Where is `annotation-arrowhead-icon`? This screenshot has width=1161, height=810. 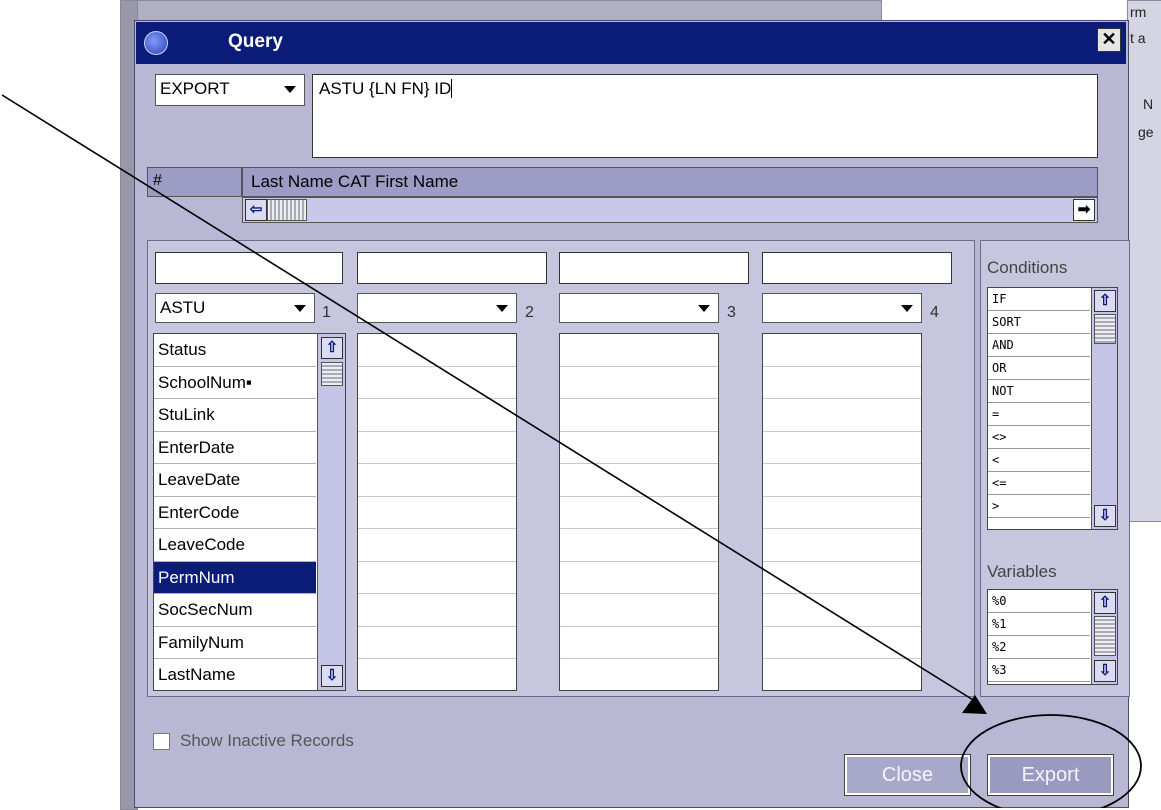
annotation-arrowhead-icon is located at coordinates (974, 704).